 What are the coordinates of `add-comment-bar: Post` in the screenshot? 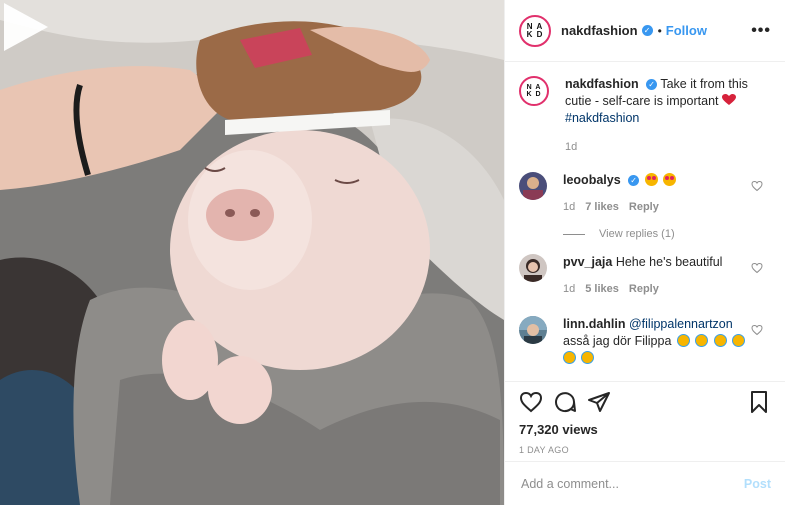 It's located at (645, 483).